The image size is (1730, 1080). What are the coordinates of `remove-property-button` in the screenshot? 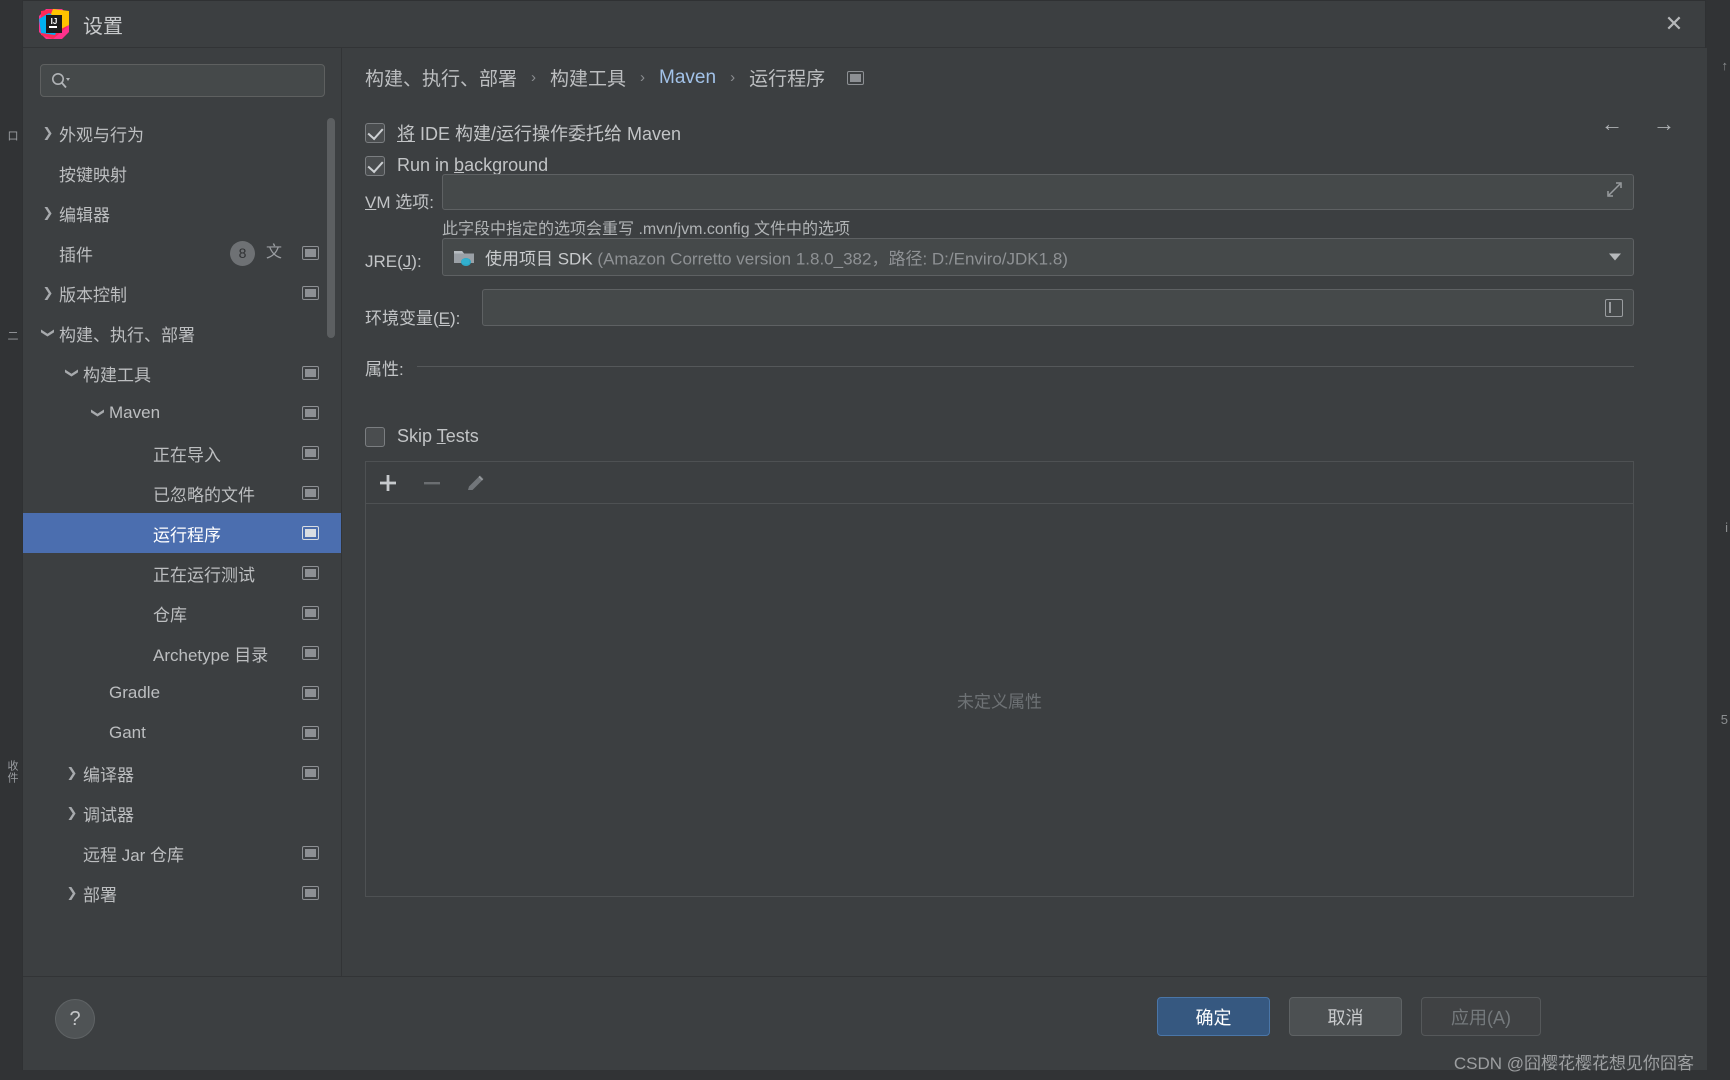 It's located at (432, 482).